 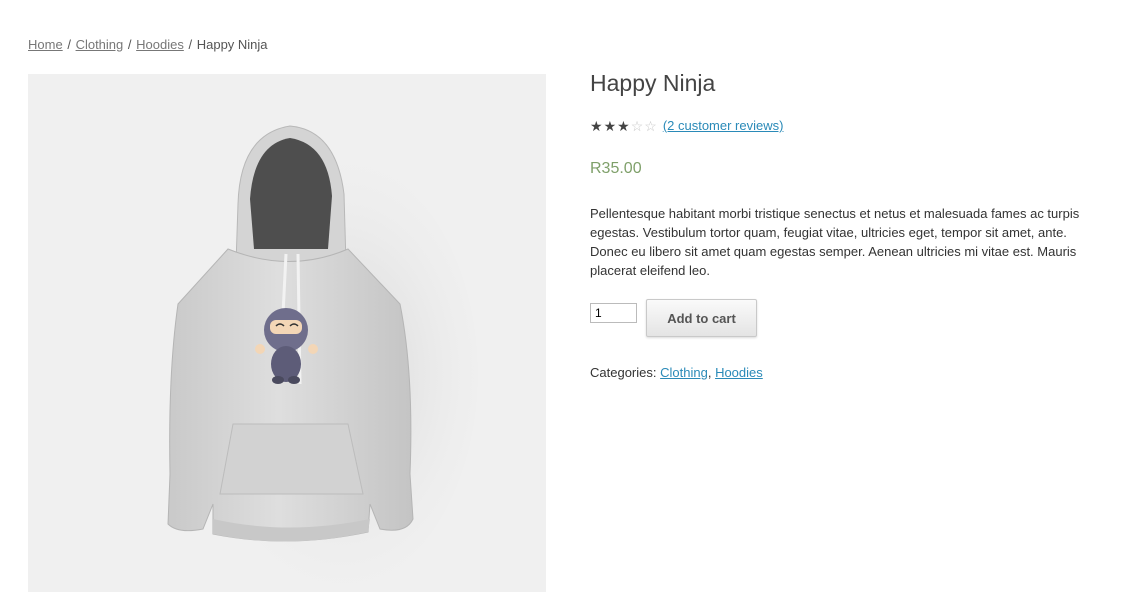 I want to click on rating: ★ ★ ★ ☆ ☆ (2 customer reviews), so click(x=686, y=125).